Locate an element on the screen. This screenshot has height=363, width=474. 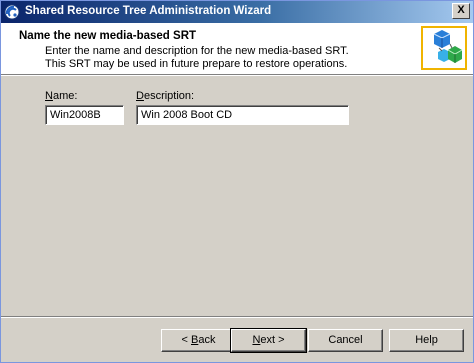
page-title: Name the new media-based SRT is located at coordinates (108, 36).